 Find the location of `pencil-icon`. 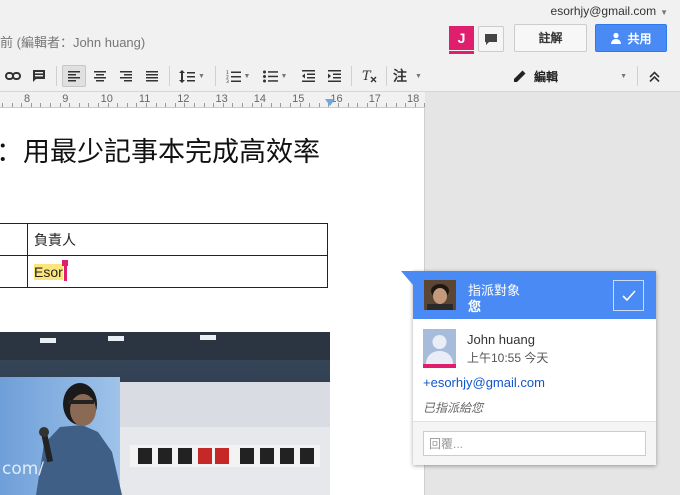

pencil-icon is located at coordinates (520, 76).